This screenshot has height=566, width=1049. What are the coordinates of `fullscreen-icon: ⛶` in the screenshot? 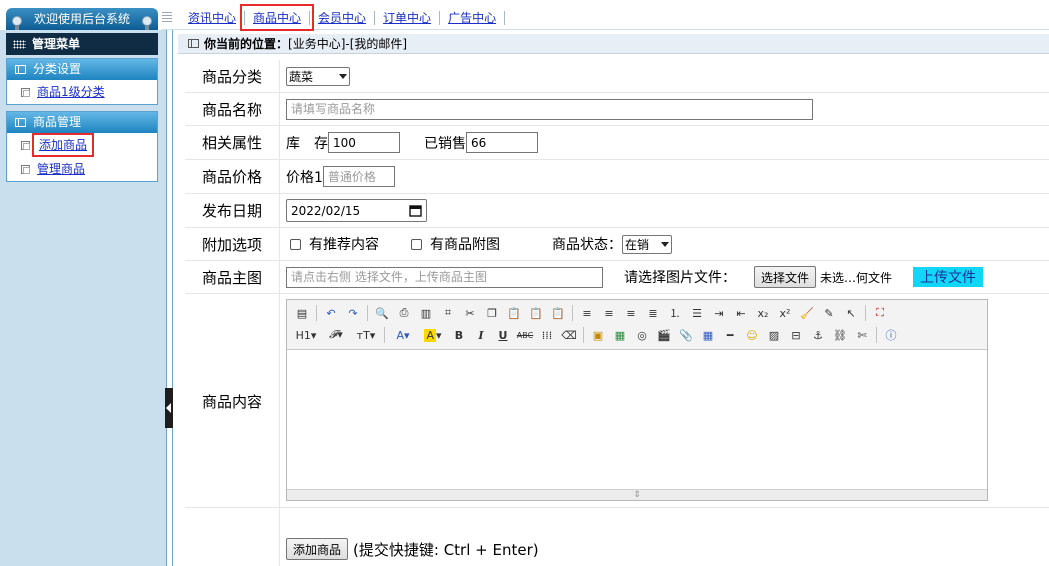 It's located at (880, 313).